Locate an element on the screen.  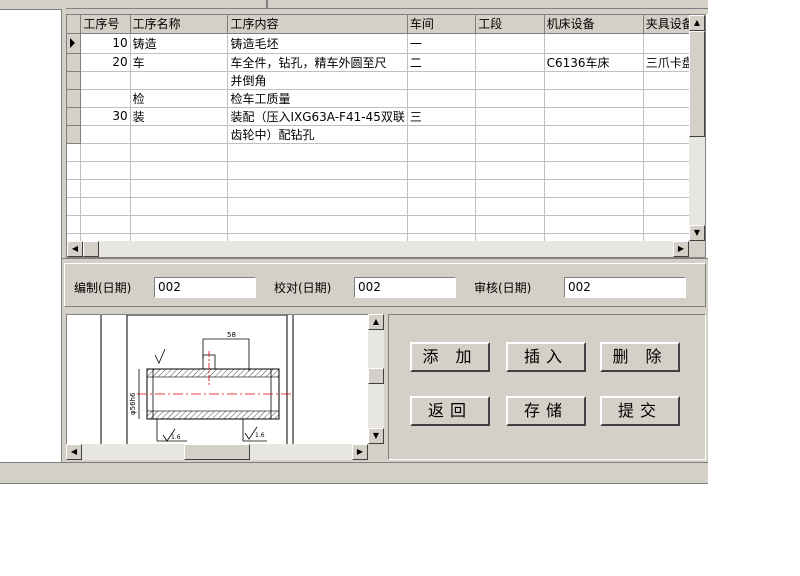
scroll-down-icon: ▼ is located at coordinates (697, 233).